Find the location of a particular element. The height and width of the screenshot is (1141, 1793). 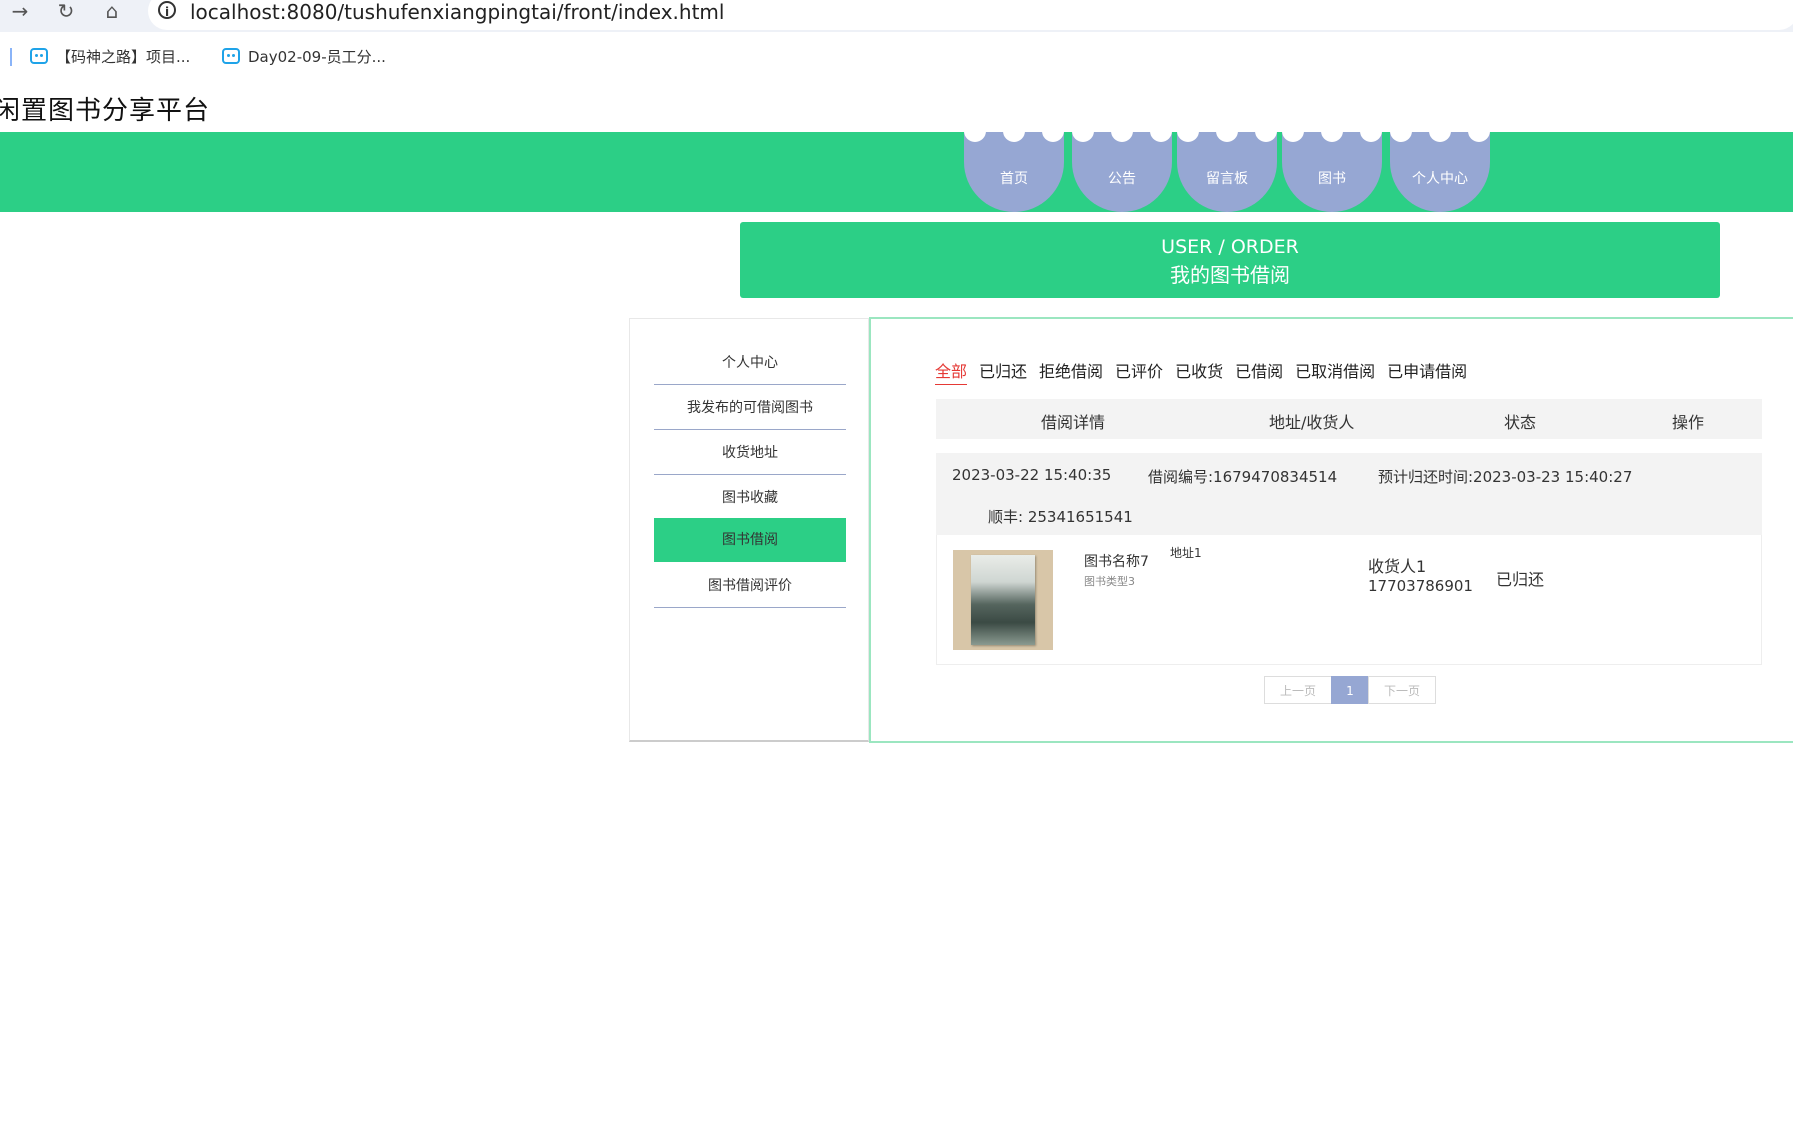

header-actions: 操作 is located at coordinates (1688, 422).